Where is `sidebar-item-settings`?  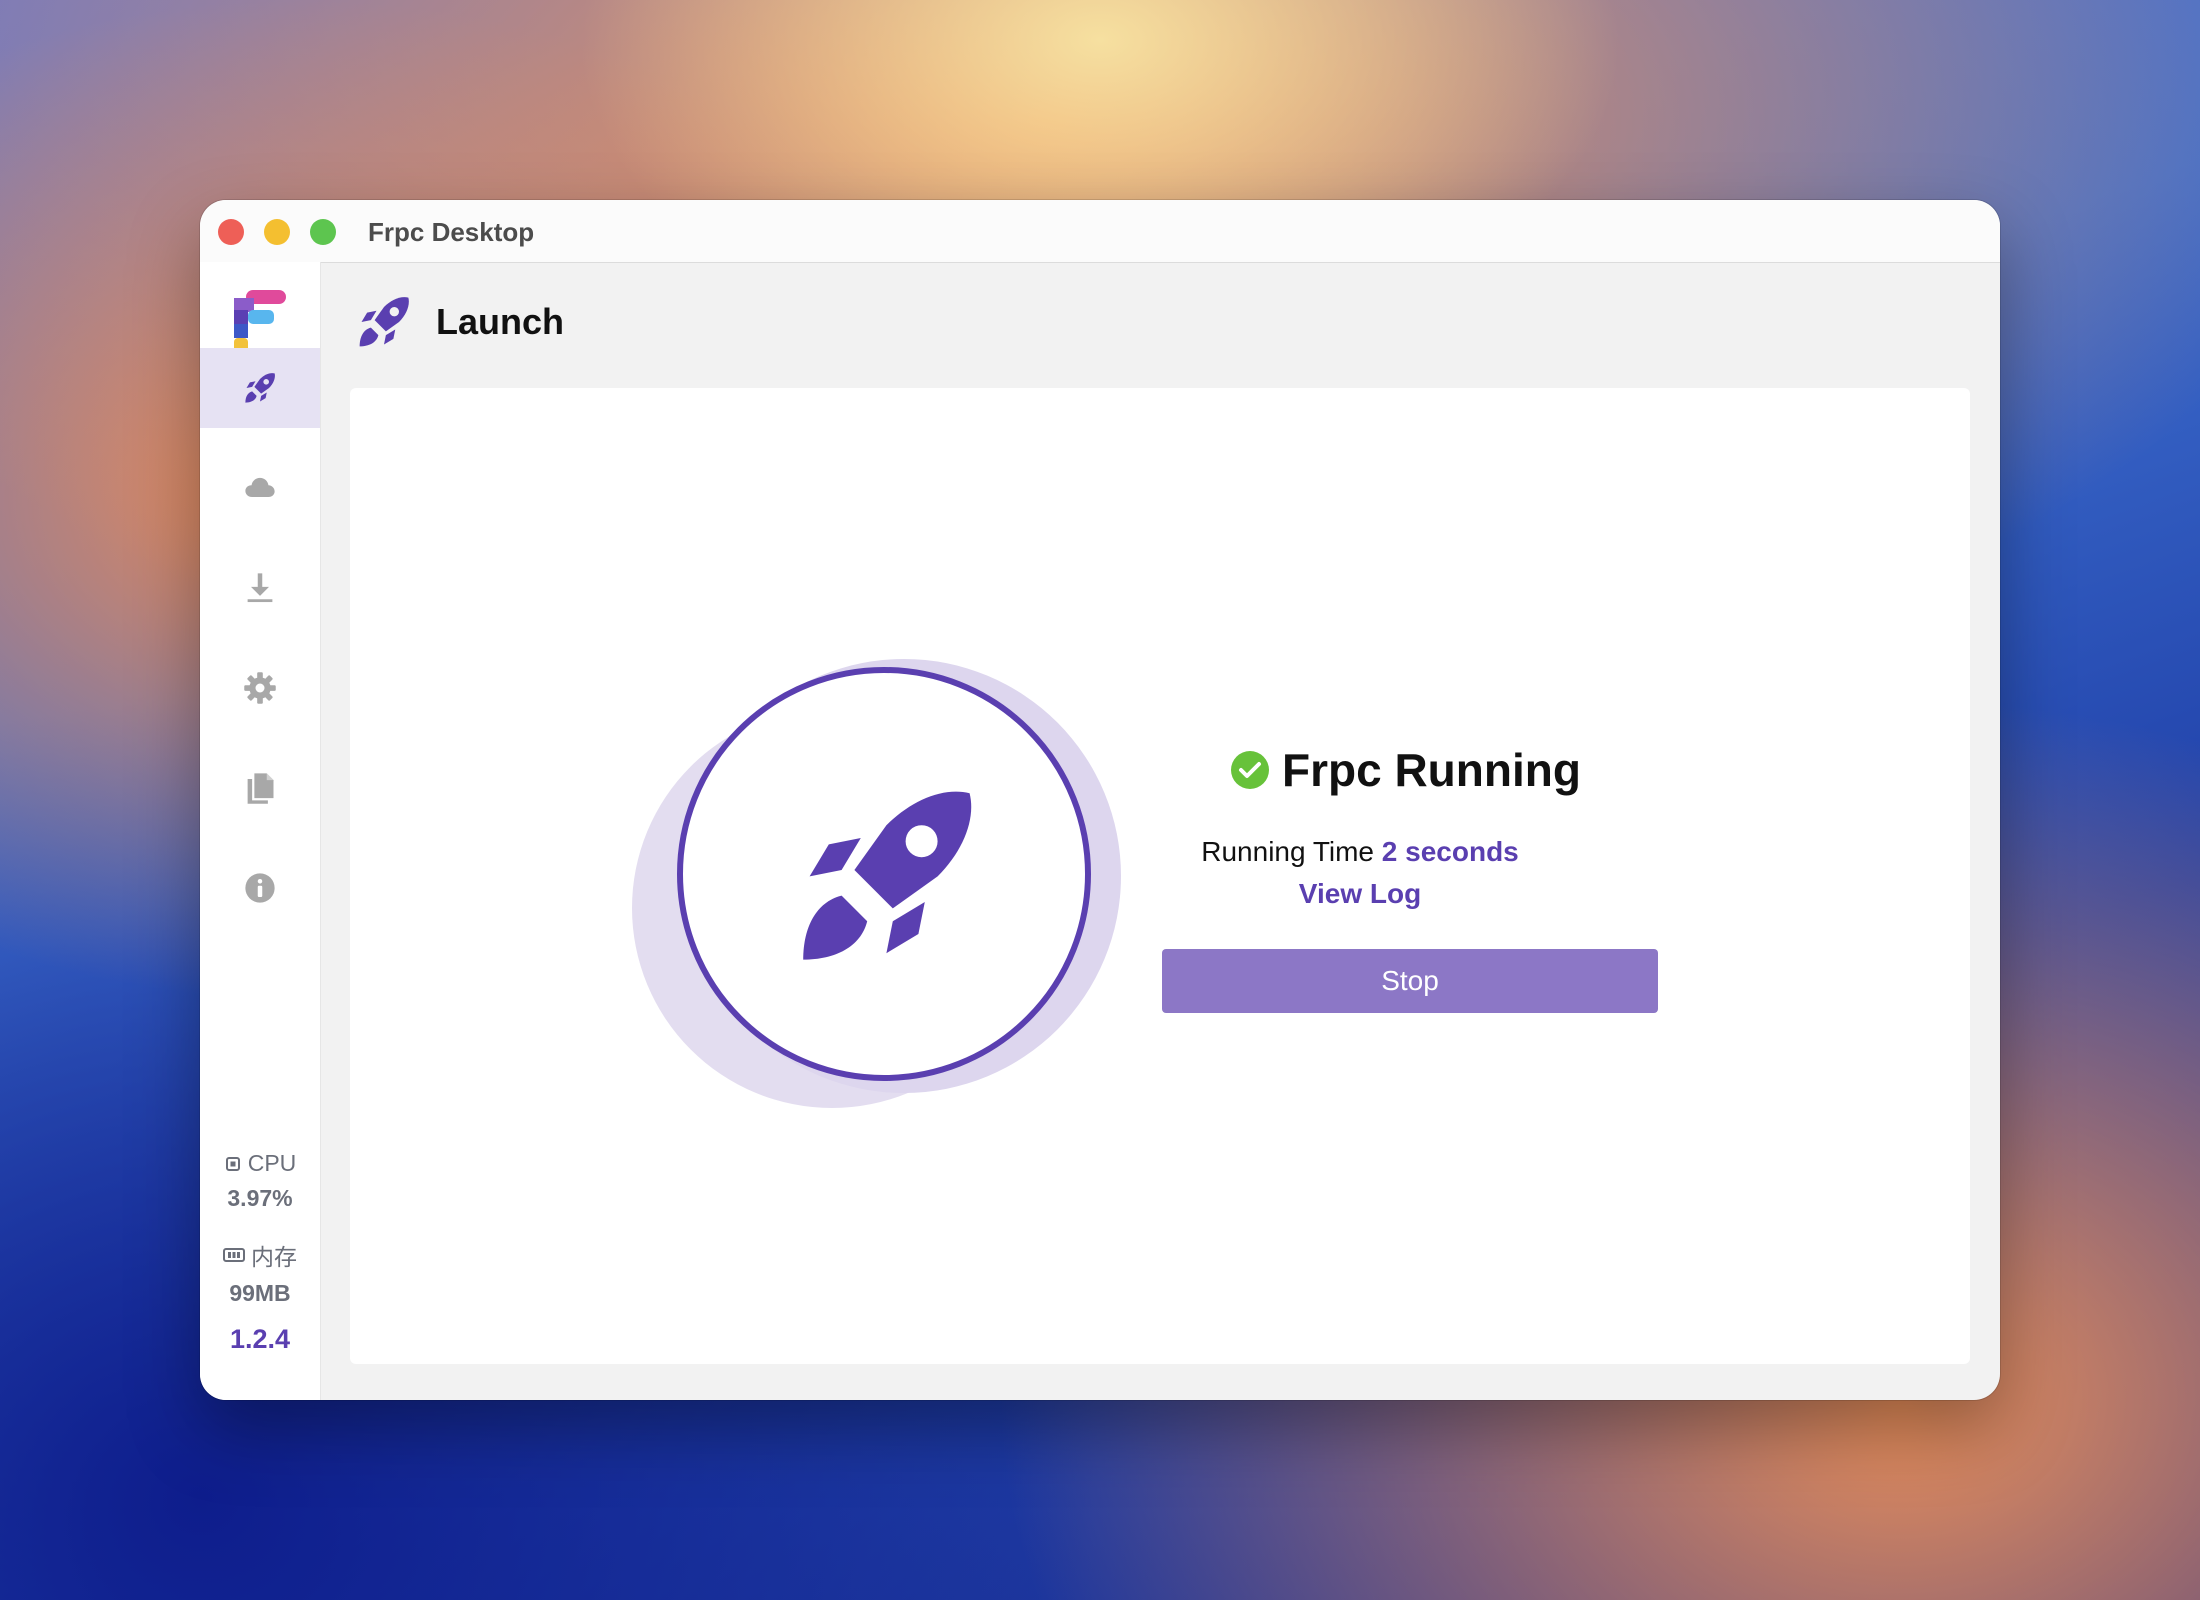
sidebar-item-settings is located at coordinates (260, 688).